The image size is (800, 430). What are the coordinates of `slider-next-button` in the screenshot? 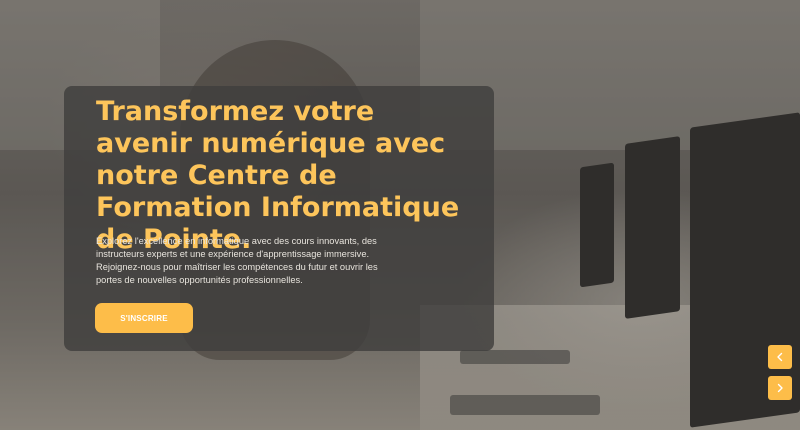 It's located at (780, 388).